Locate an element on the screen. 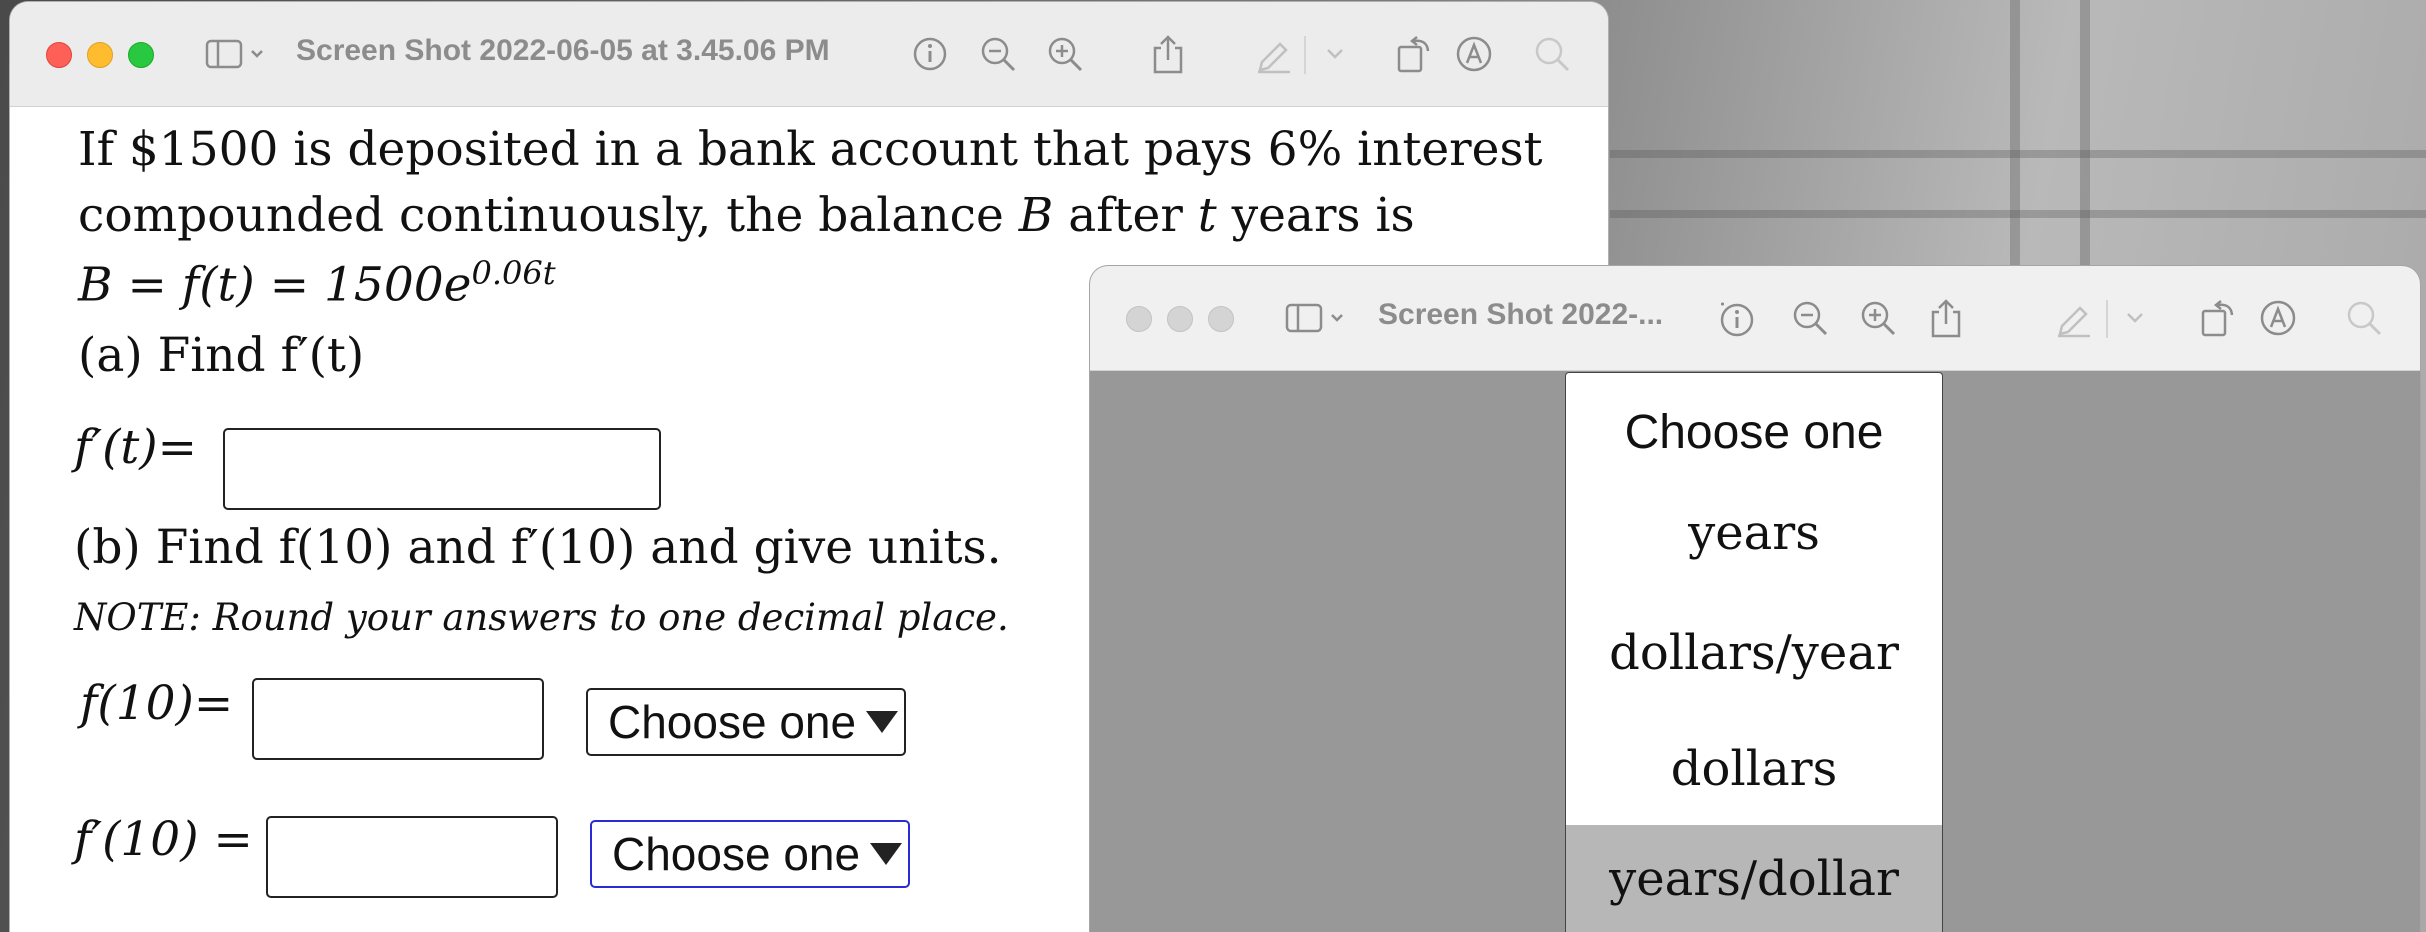 The image size is (2426, 932). problem-text: compounded continuously, the balance is located at coordinates (548, 215).